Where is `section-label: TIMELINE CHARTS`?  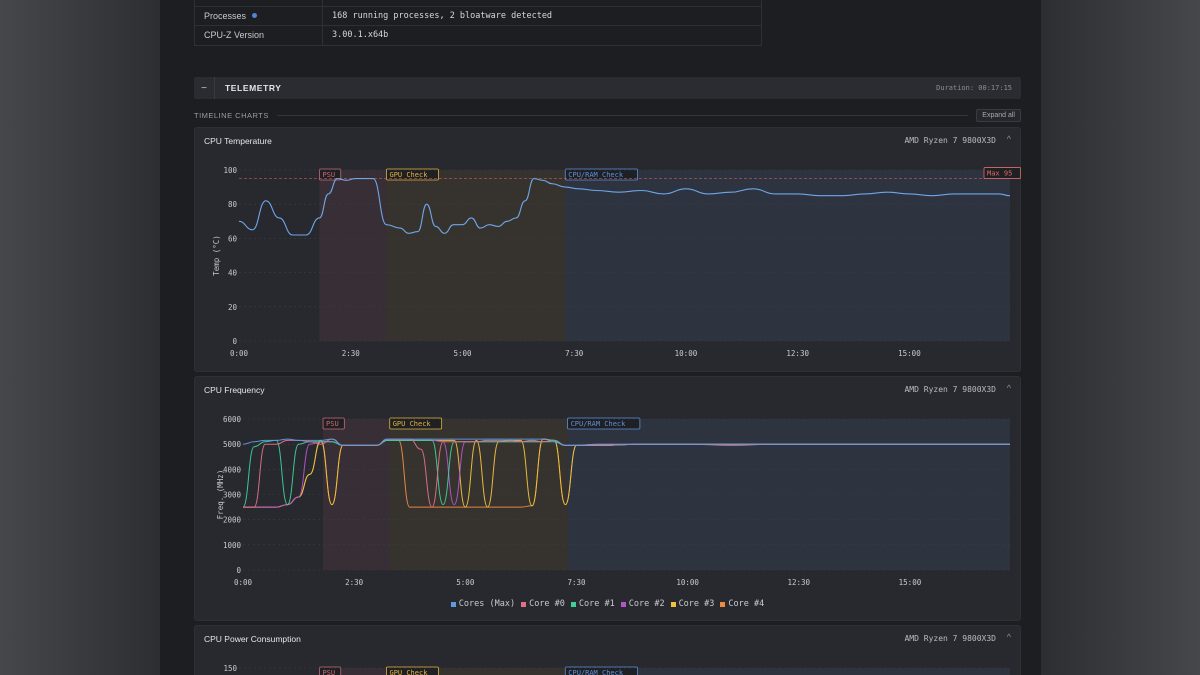
section-label: TIMELINE CHARTS is located at coordinates (231, 115).